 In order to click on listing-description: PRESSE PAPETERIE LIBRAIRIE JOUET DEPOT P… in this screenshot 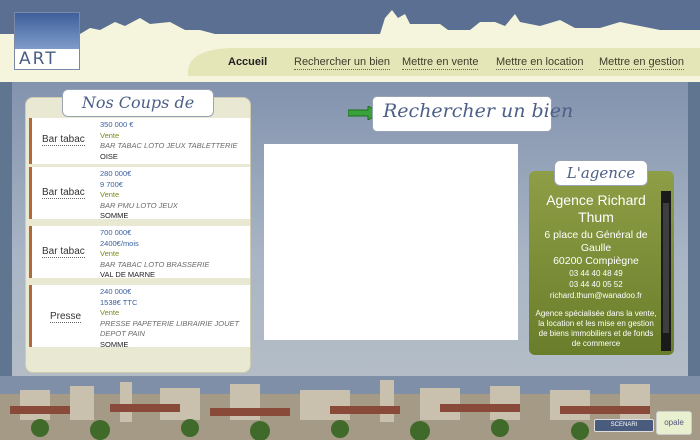, I will do `click(170, 328)`.